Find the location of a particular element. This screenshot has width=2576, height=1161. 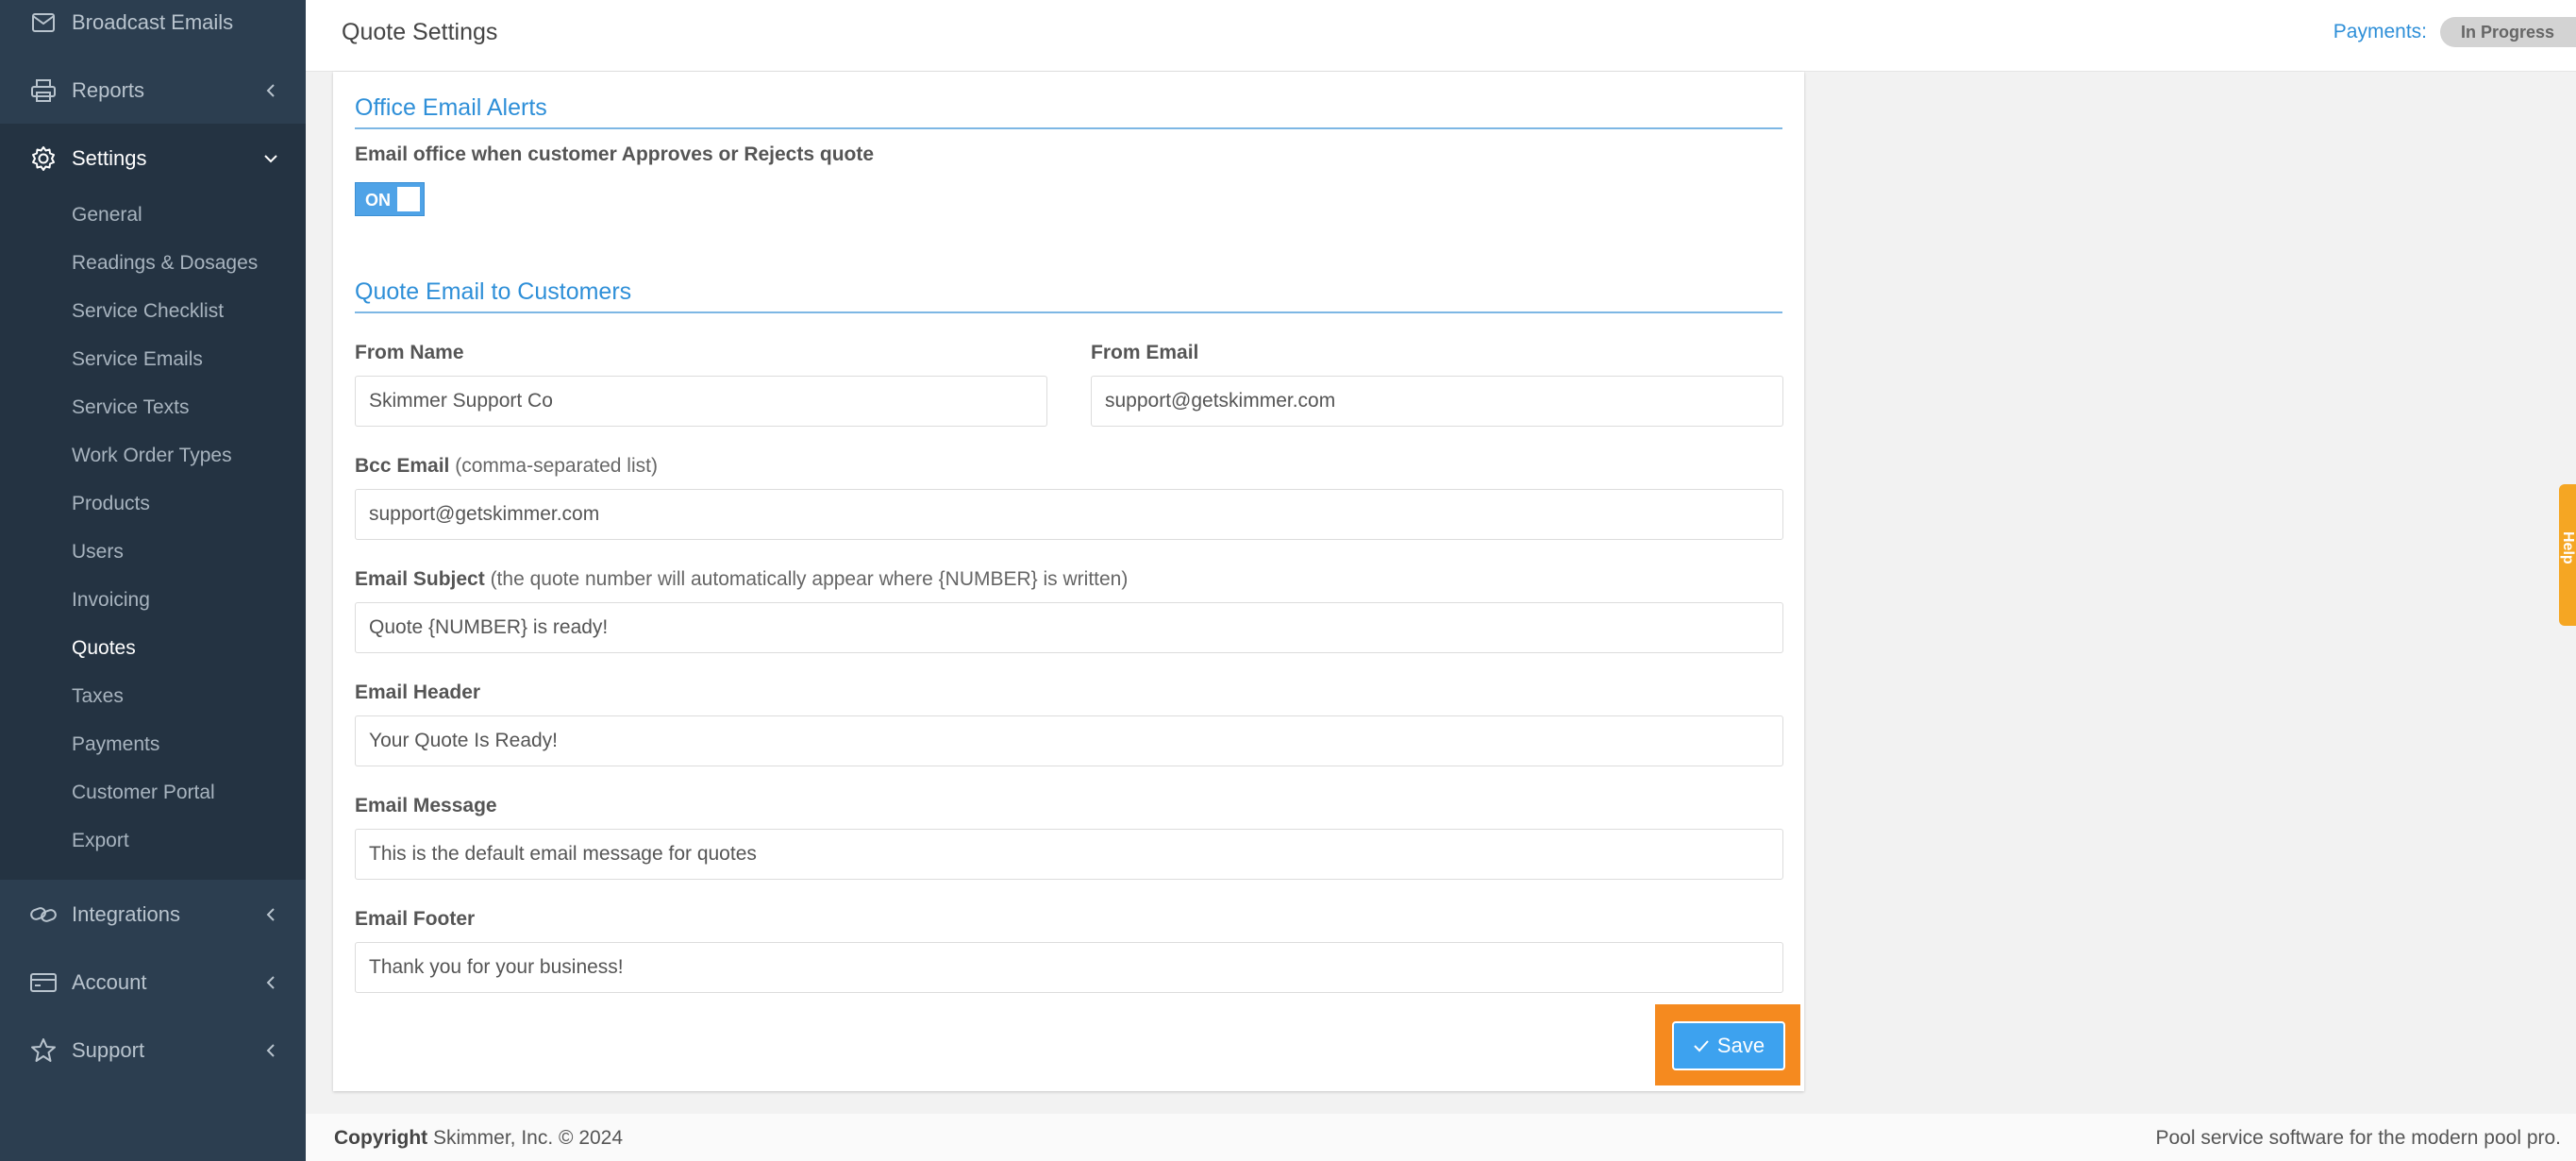

sidebar-item-integrations: Integrations is located at coordinates (153, 915).